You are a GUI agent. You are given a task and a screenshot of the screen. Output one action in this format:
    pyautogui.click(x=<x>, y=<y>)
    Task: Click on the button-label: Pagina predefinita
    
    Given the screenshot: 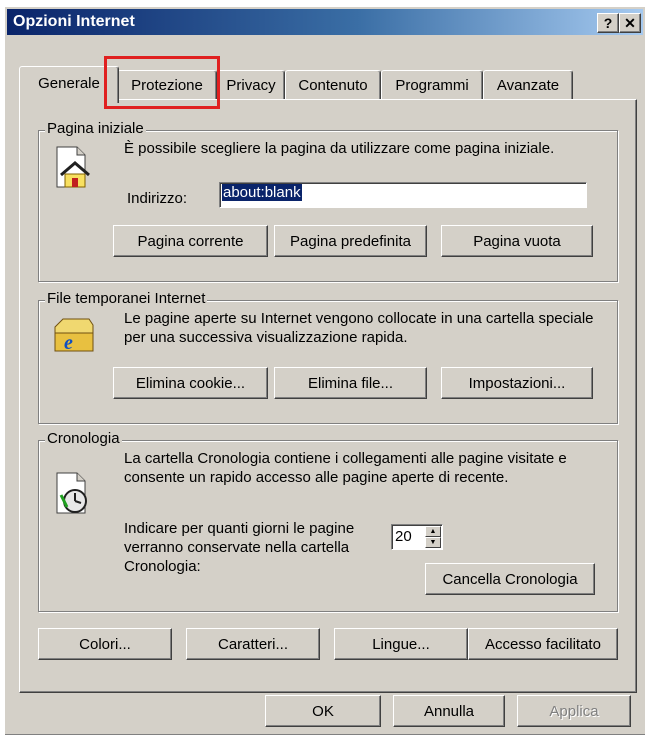 What is the action you would take?
    pyautogui.click(x=350, y=241)
    